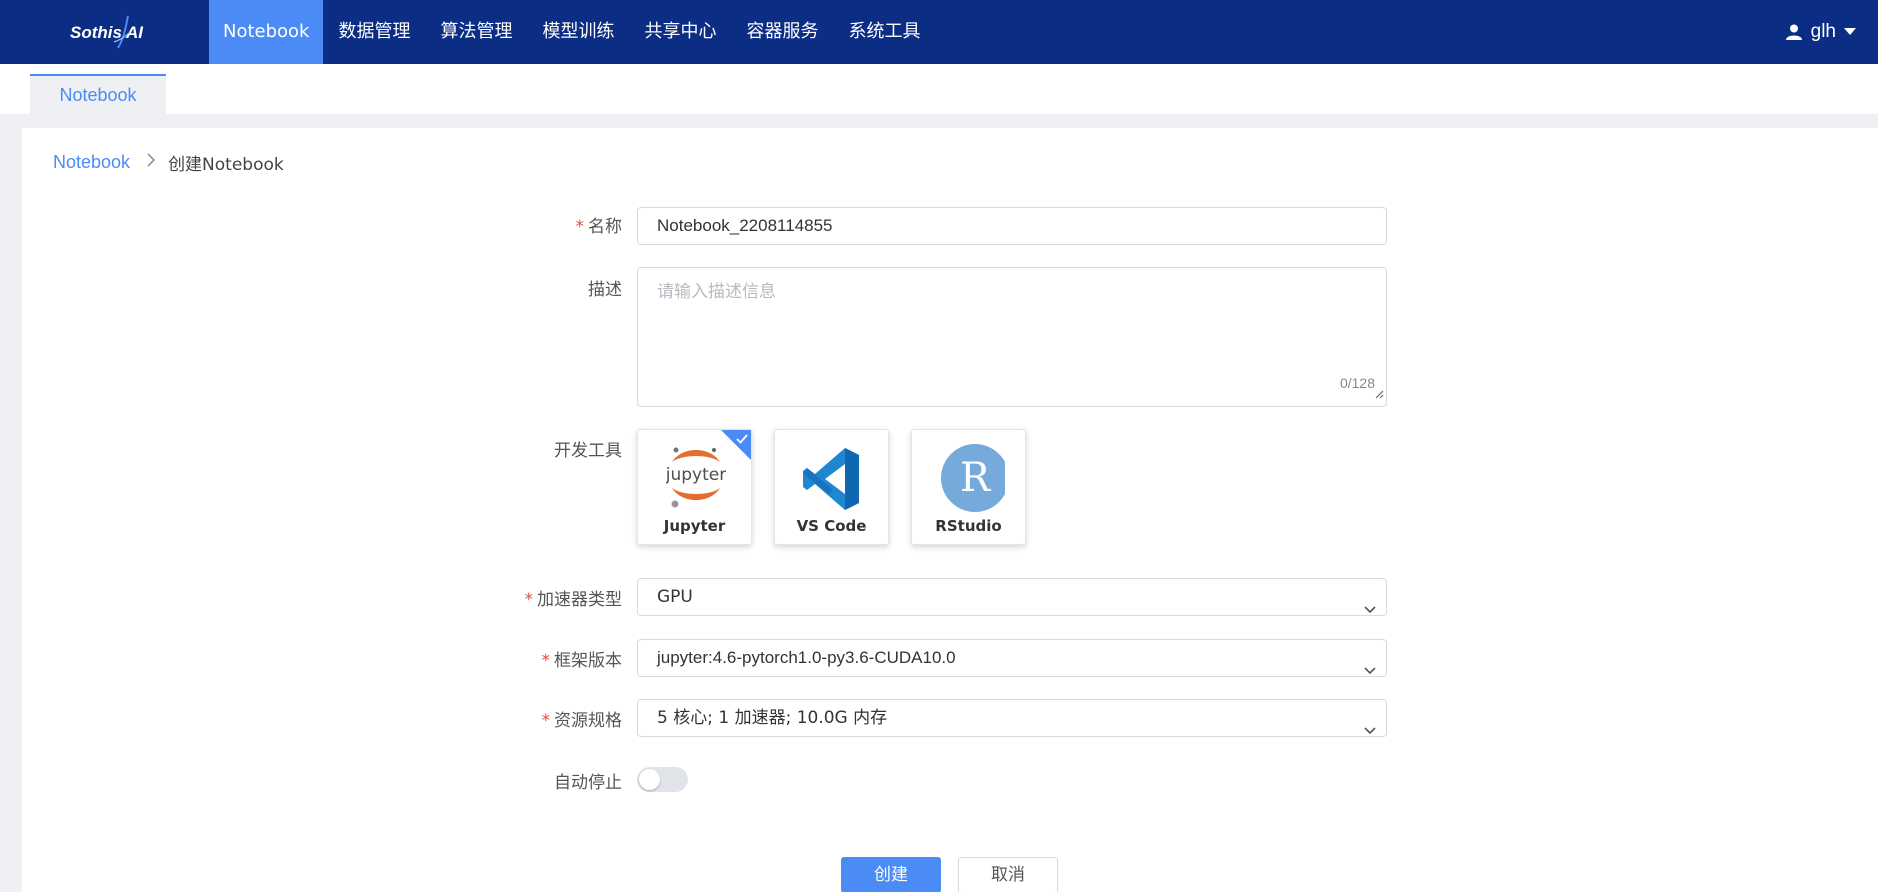 Image resolution: width=1878 pixels, height=892 pixels. Describe the element at coordinates (1012, 658) in the screenshot. I see `framework-select: jupyter:4.6-pytorch1.0-py3.6-CUDA10.0` at that location.